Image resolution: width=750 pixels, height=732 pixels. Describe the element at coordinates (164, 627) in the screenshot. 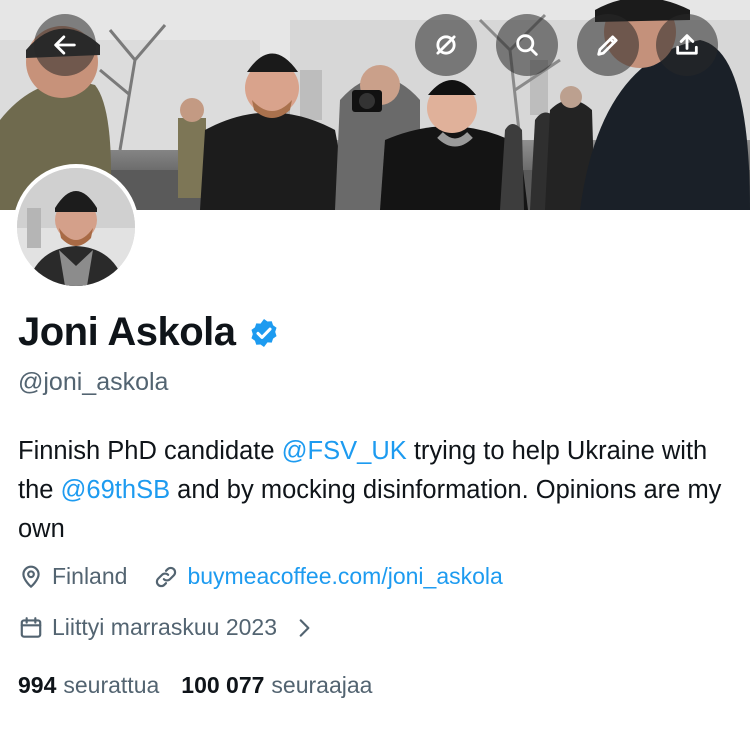

I see `joined-date: Liittyi marraskuu 2023` at that location.